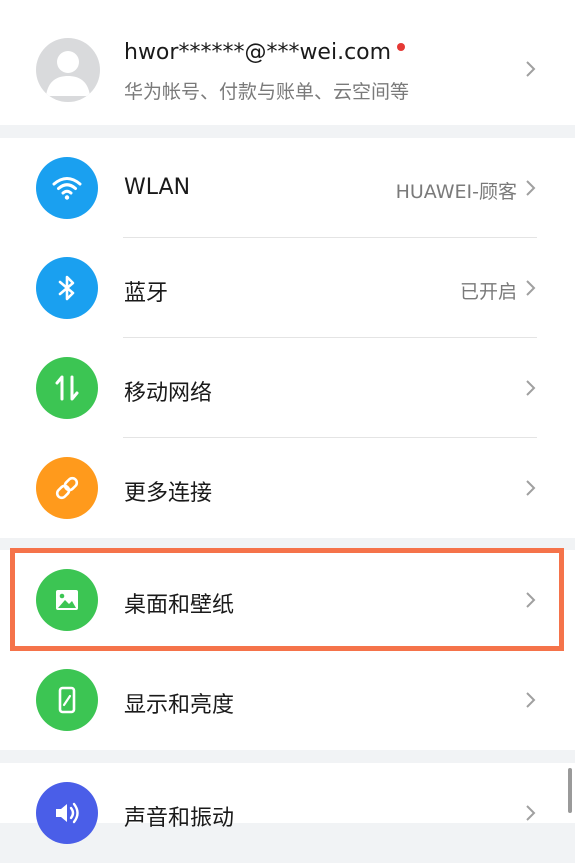  What do you see at coordinates (287, 803) in the screenshot?
I see `sound-group: 声音和振动` at bounding box center [287, 803].